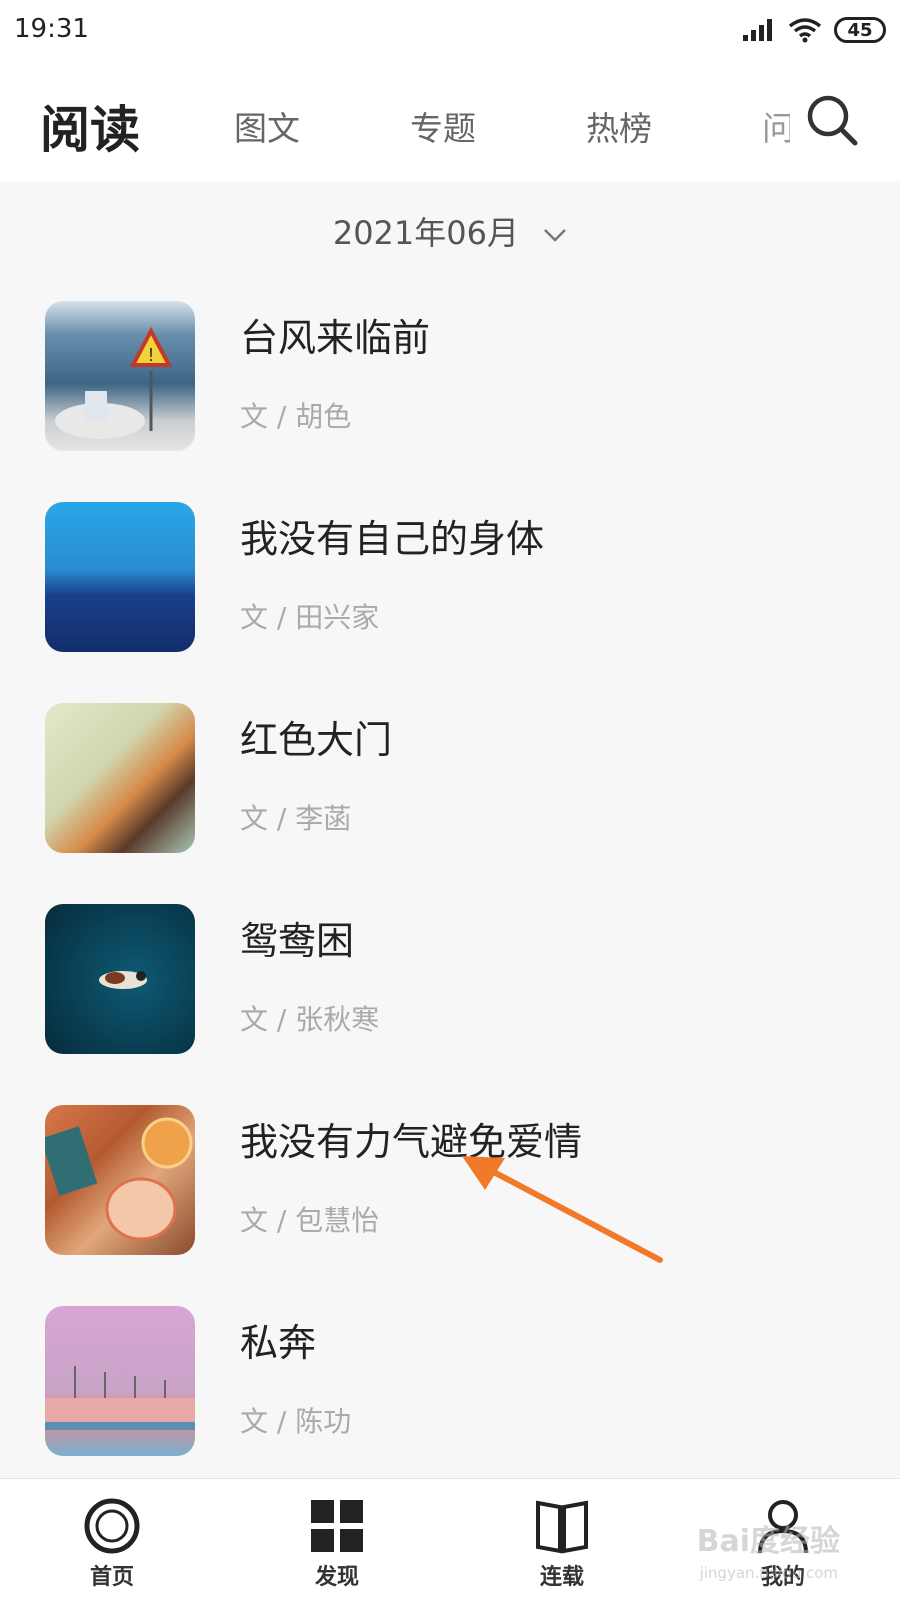 The height and width of the screenshot is (1600, 900). What do you see at coordinates (296, 416) in the screenshot?
I see `article-author: 文 / 胡色` at bounding box center [296, 416].